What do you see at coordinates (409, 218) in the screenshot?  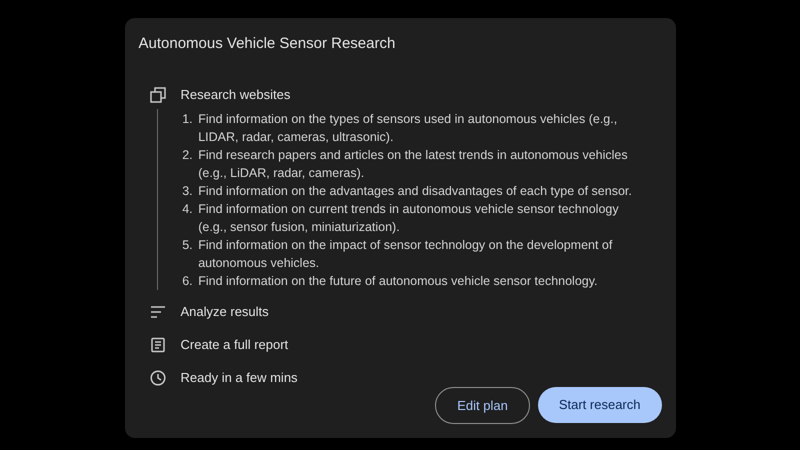 I see `task-text: Find information on current trends in autonomous vehicle sensor technology (e.g., sensor fusion, miniaturization).` at bounding box center [409, 218].